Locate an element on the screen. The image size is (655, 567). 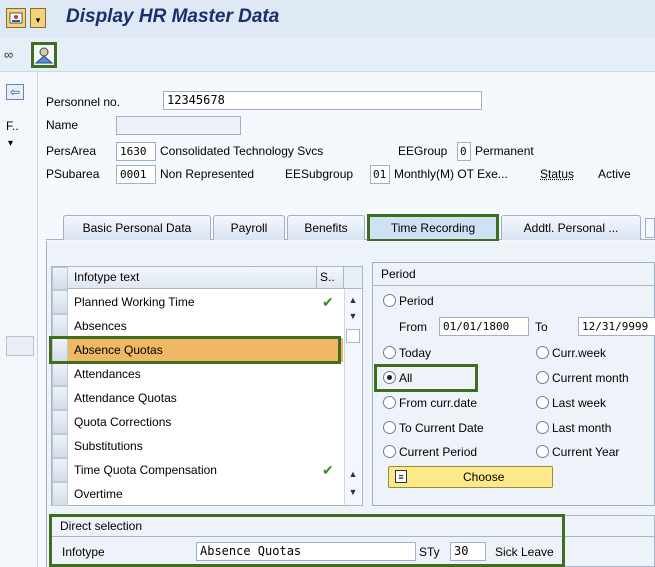
persarea-code-field: 1630 is located at coordinates (136, 151).